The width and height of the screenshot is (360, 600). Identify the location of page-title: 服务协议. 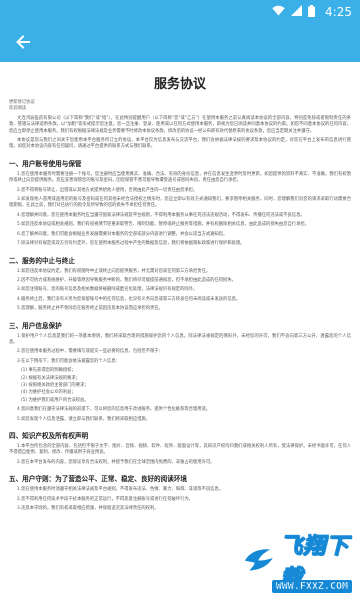
(179, 84).